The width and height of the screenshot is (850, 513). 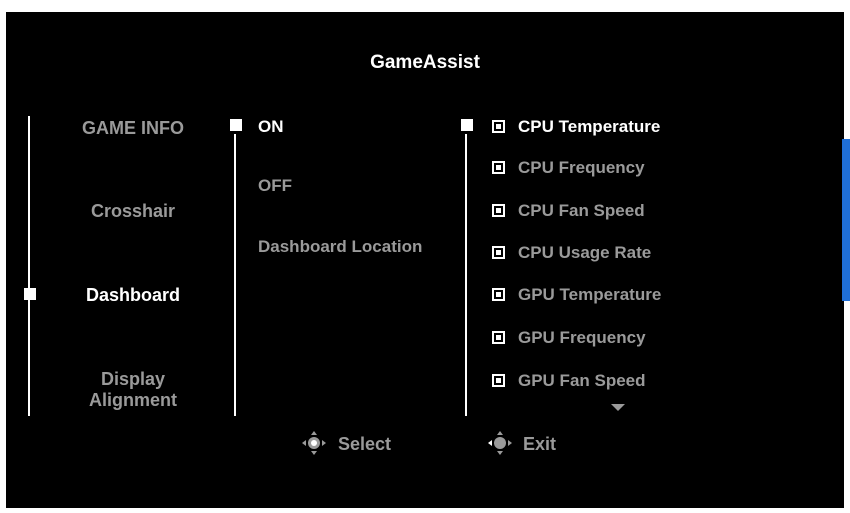 What do you see at coordinates (589, 126) in the screenshot?
I see `info-item-label: CPU Temperature` at bounding box center [589, 126].